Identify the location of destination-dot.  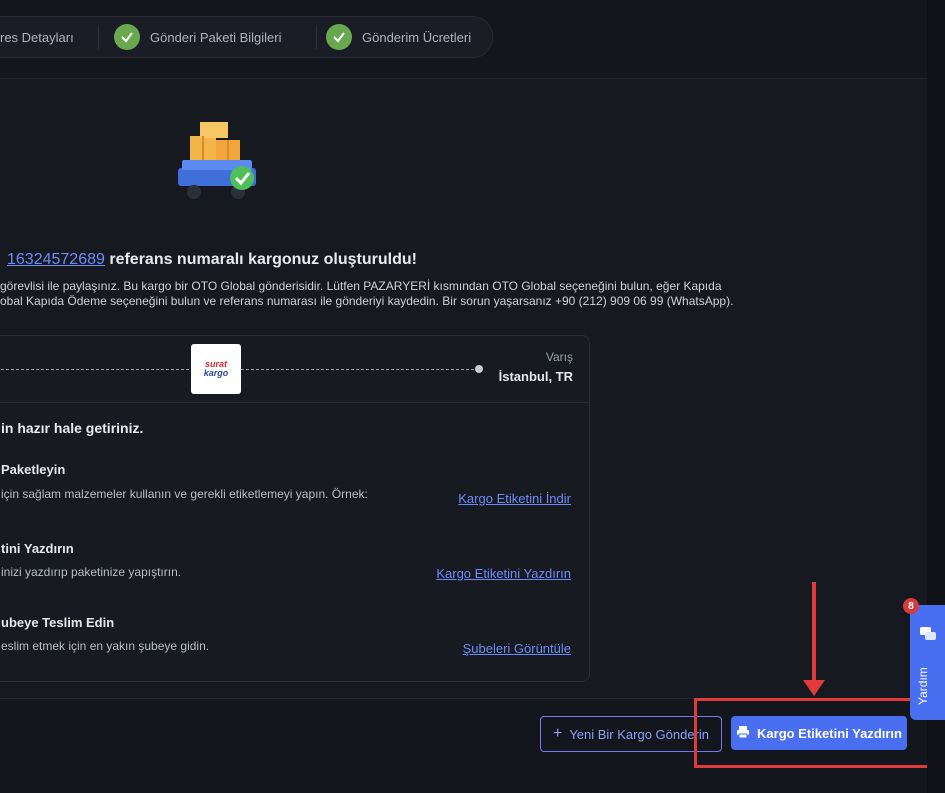
(479, 369).